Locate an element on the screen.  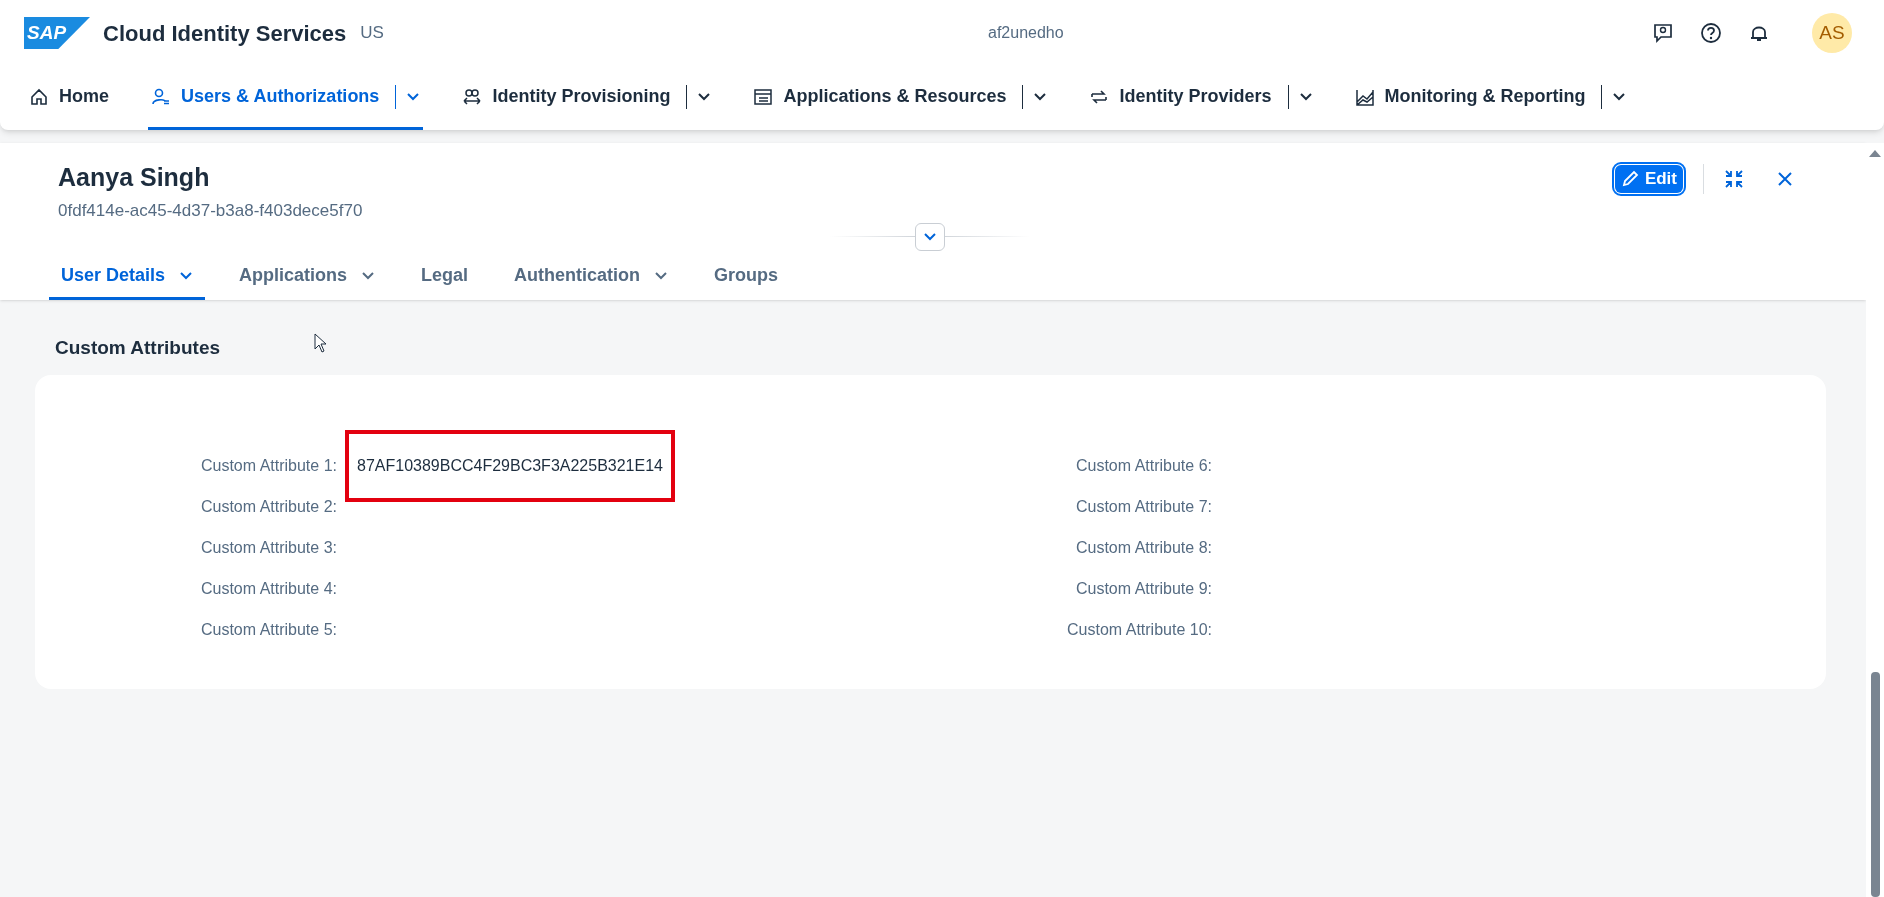
close-icon is located at coordinates (1785, 179).